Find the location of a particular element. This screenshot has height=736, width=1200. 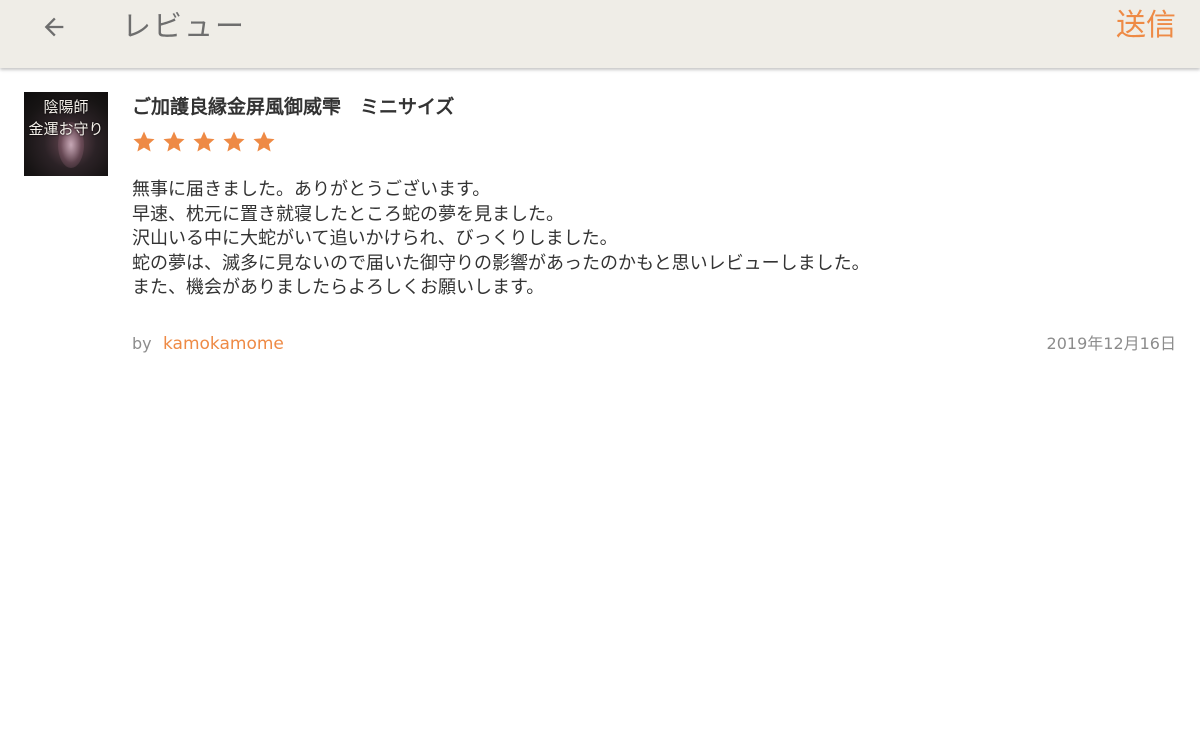

review-text-line: 無事に届きました。ありがとうございます。 is located at coordinates (311, 189).